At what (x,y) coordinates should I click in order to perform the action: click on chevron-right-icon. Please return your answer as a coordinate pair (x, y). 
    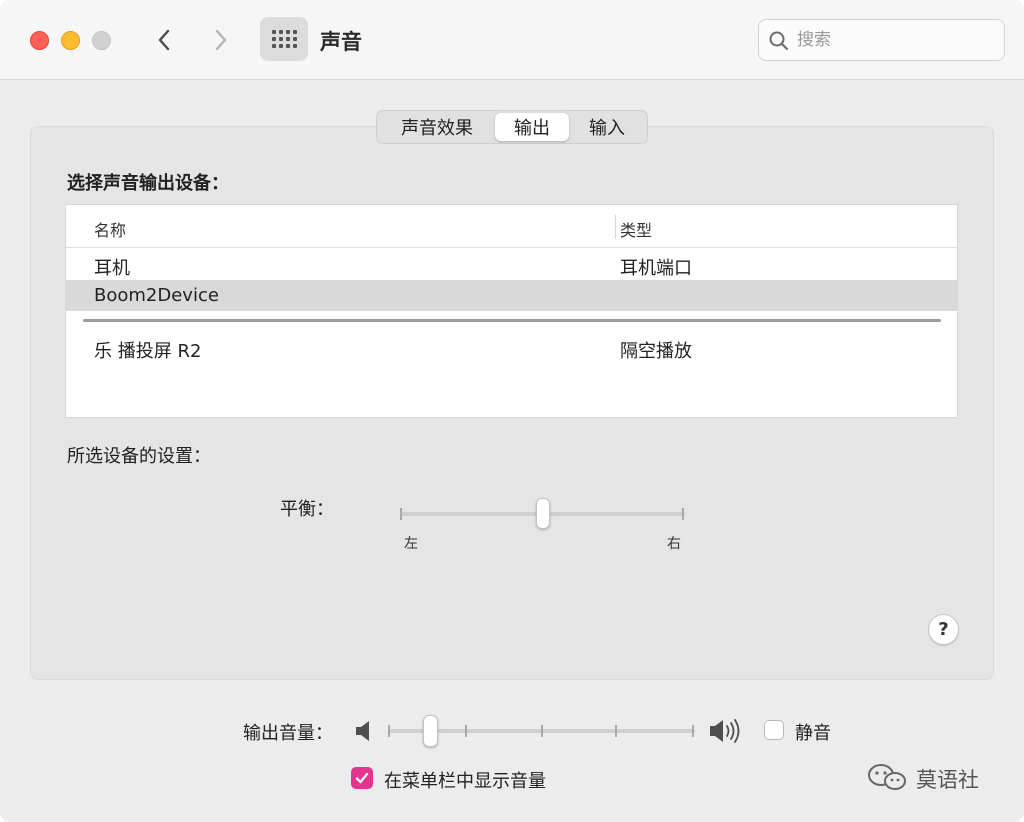
    Looking at the image, I should click on (221, 40).